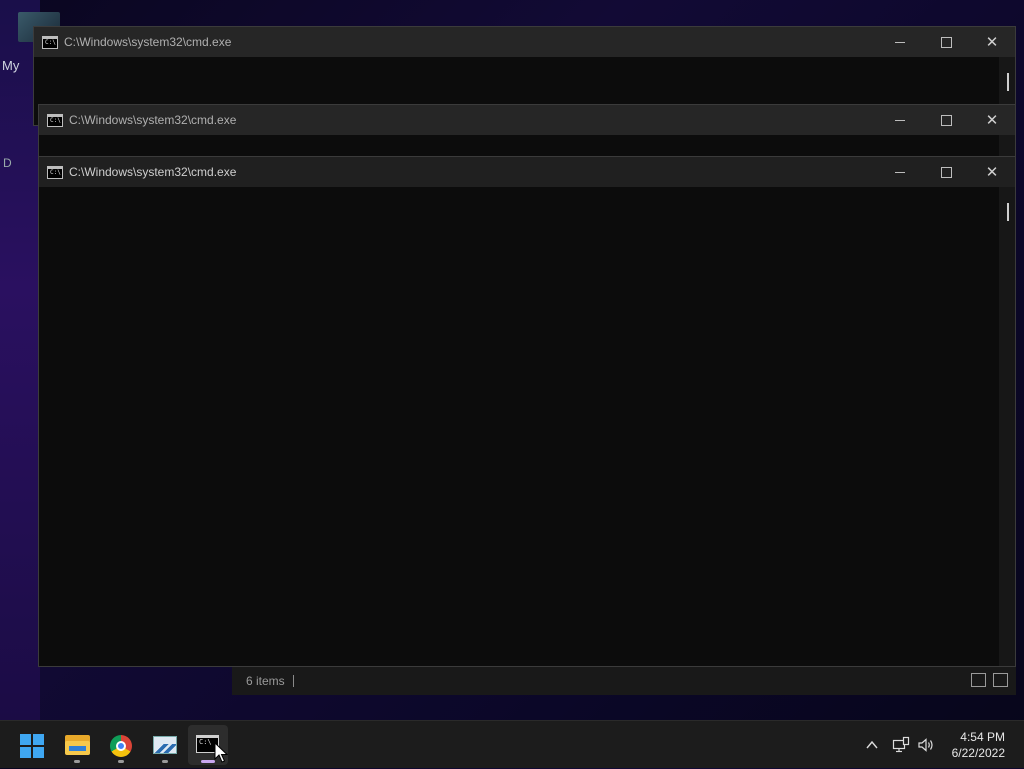 The height and width of the screenshot is (769, 1024). I want to click on scrollbar, so click(1007, 426).